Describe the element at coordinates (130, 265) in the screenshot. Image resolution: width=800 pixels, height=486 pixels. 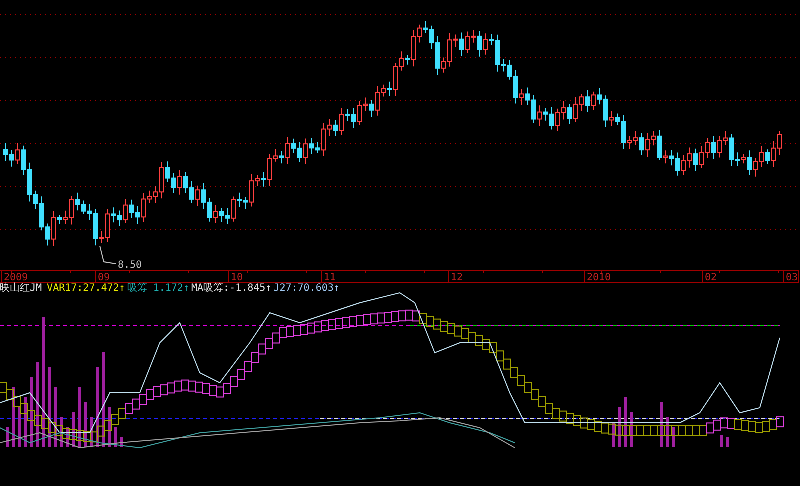
I see `low-price-label: 8.50` at that location.